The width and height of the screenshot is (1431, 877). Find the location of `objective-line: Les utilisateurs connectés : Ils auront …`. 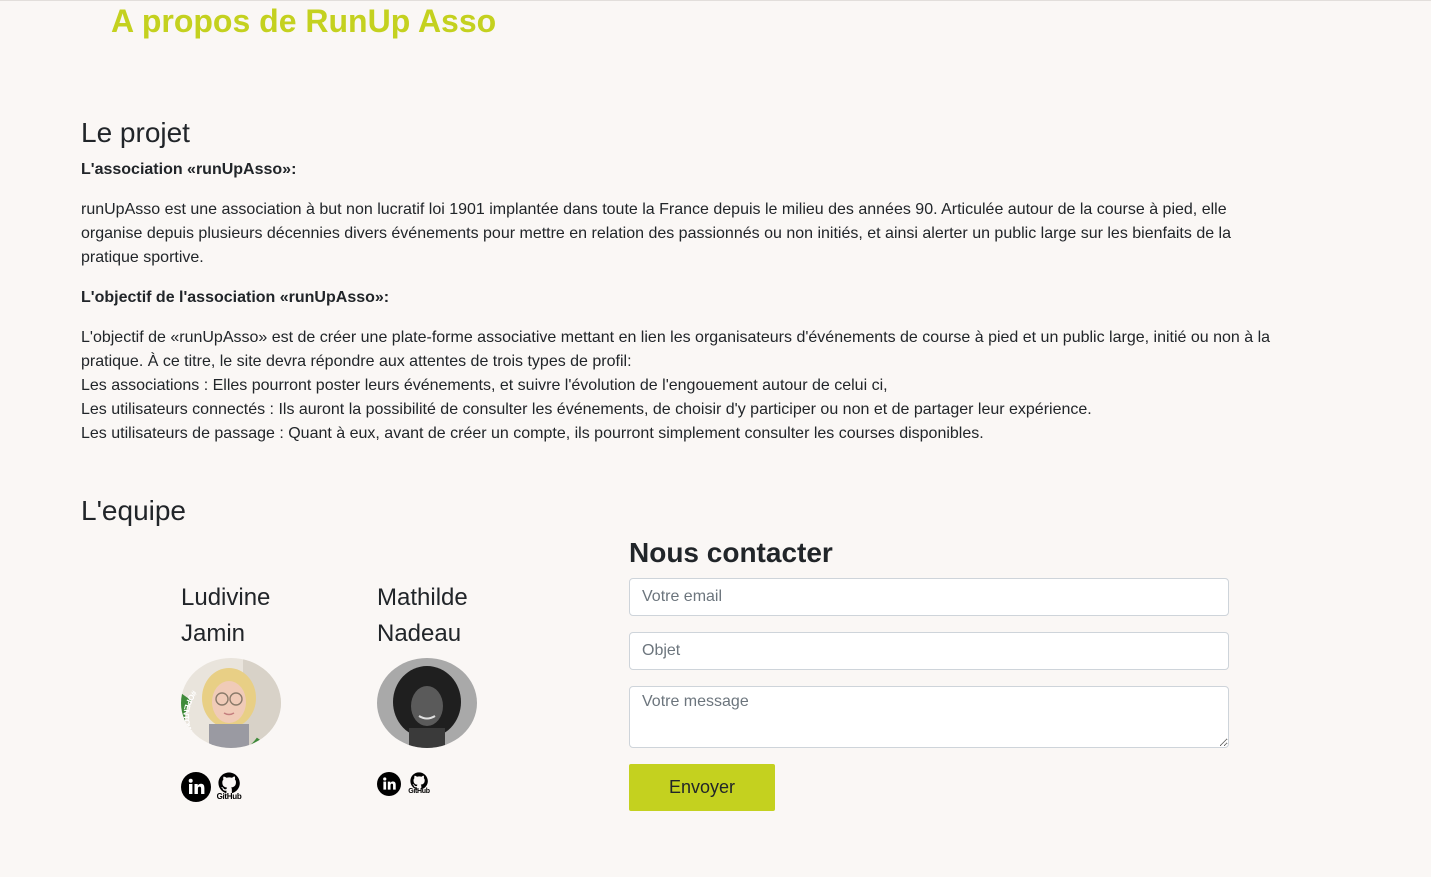

objective-line: Les utilisateurs connectés : Ils auront … is located at coordinates (586, 409).